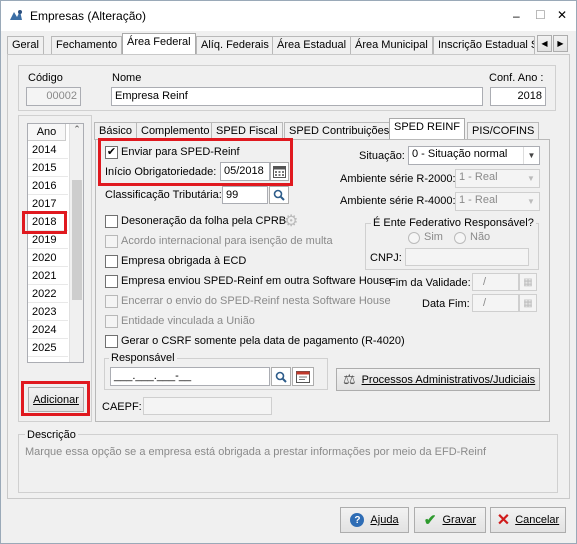 The width and height of the screenshot is (577, 544). I want to click on save-button: ✔ Gravar, so click(450, 520).